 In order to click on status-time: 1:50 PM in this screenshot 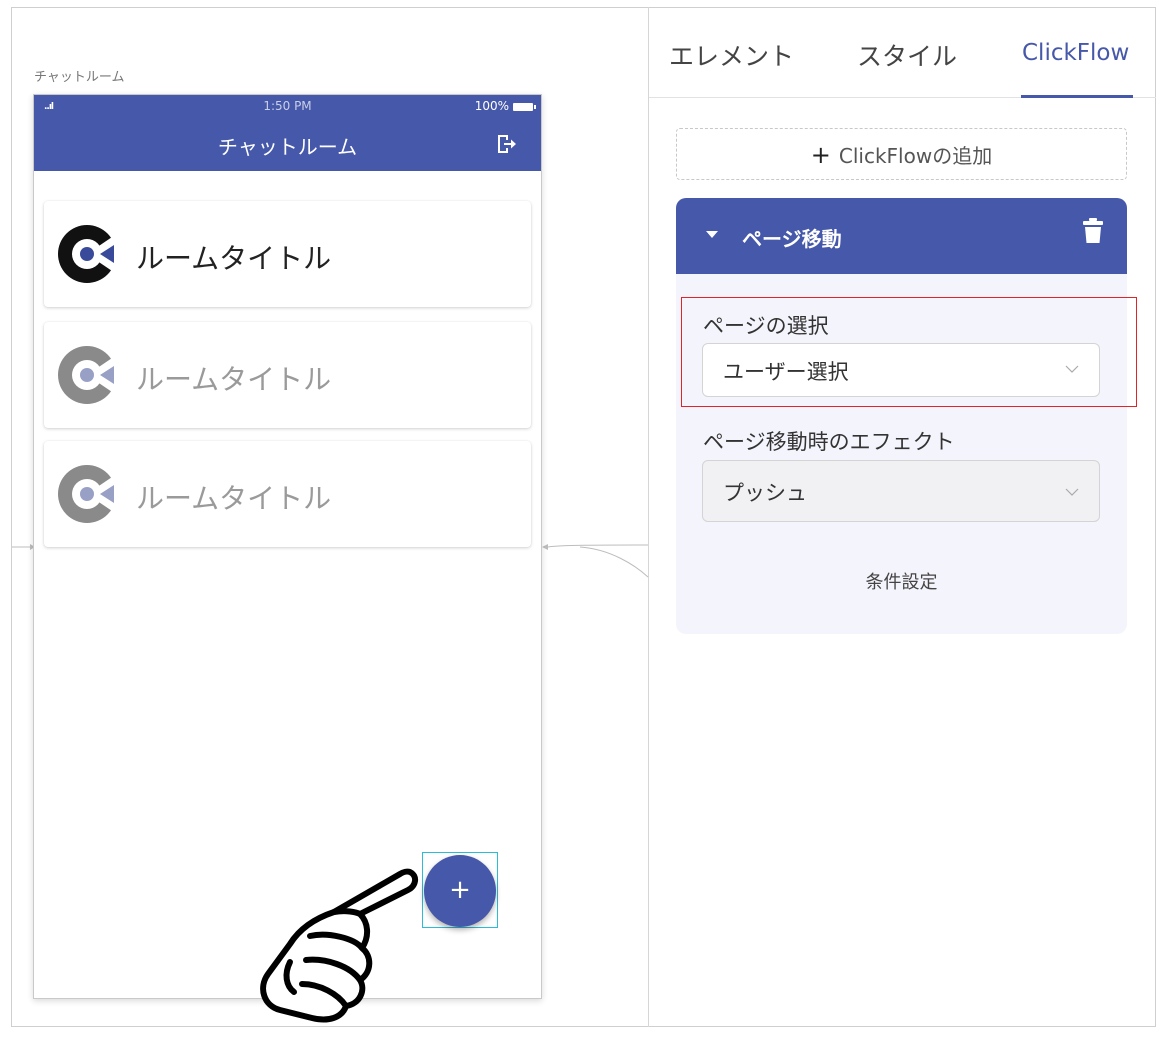, I will do `click(287, 106)`.